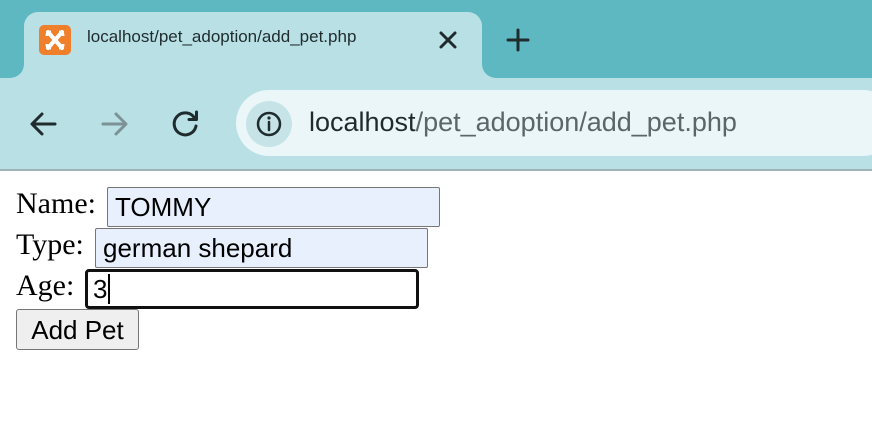 Image resolution: width=872 pixels, height=431 pixels. What do you see at coordinates (44, 124) in the screenshot?
I see `back-arrow-icon` at bounding box center [44, 124].